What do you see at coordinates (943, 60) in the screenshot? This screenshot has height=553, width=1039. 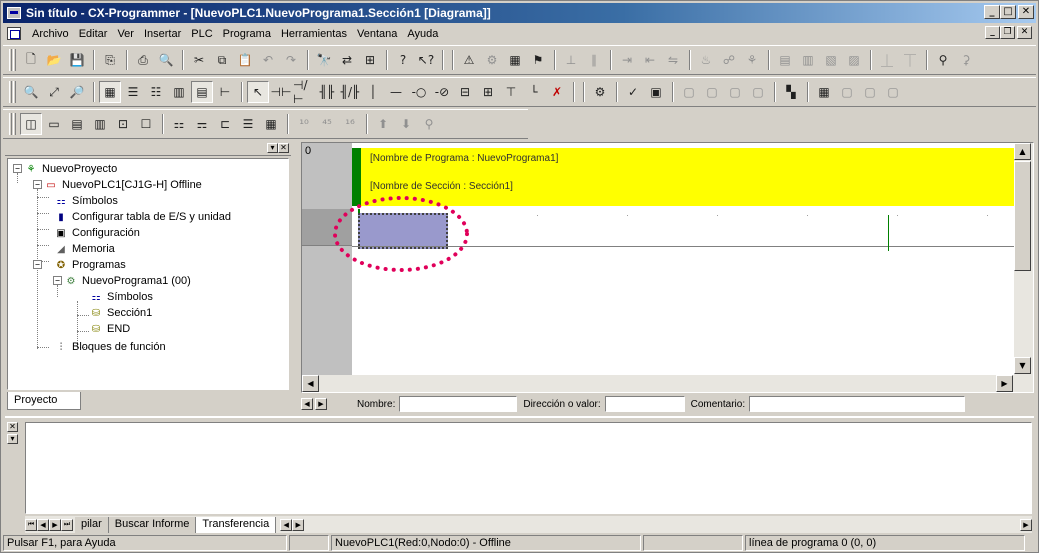 I see `set-icon: ⚲` at bounding box center [943, 60].